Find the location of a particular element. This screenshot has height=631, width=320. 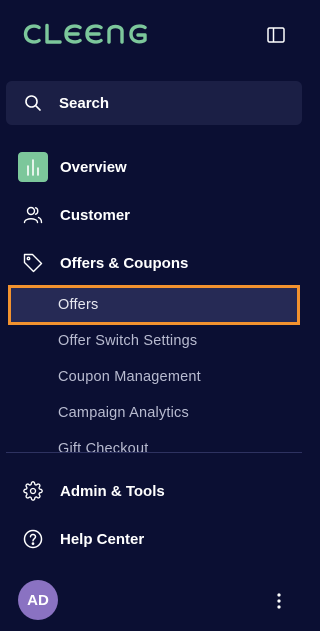

user-avatar: AD is located at coordinates (38, 600).